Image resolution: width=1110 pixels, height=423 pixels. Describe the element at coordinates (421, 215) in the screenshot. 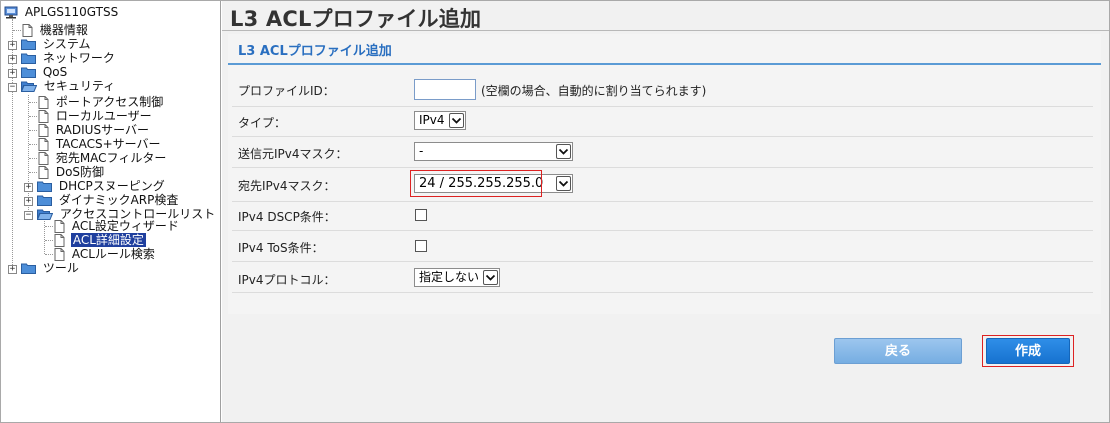

I see `dscp-checkbox` at that location.